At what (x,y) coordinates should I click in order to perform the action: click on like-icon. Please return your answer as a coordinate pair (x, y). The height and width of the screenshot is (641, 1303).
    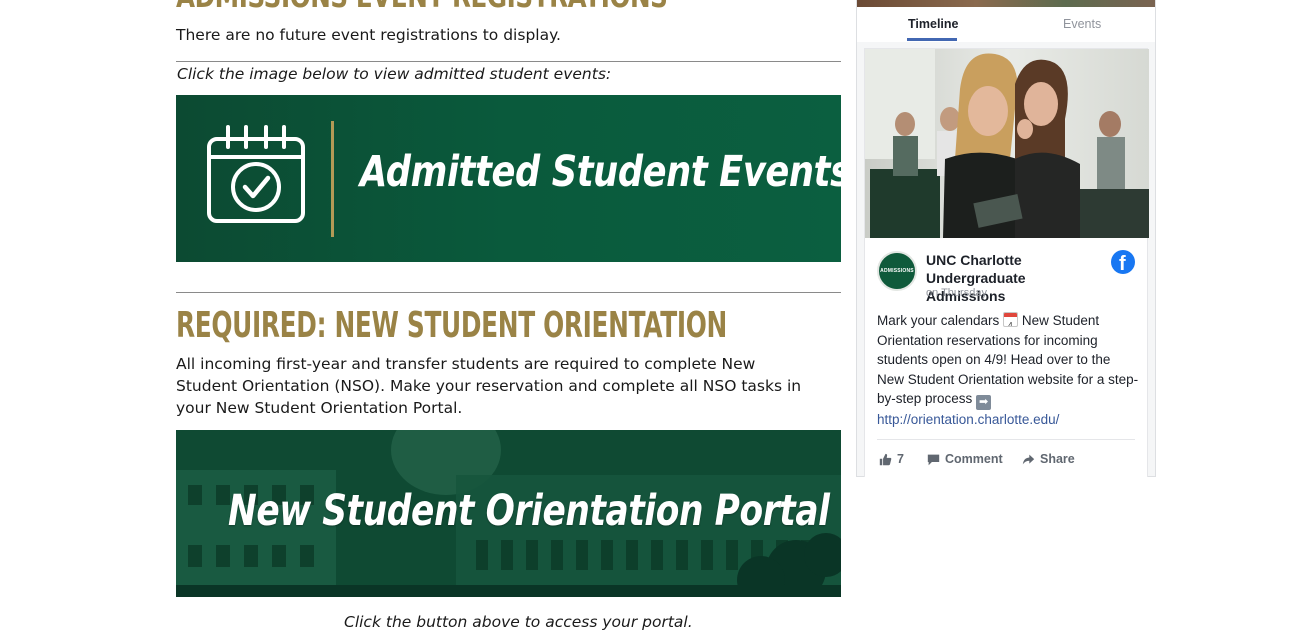
    Looking at the image, I should click on (885, 459).